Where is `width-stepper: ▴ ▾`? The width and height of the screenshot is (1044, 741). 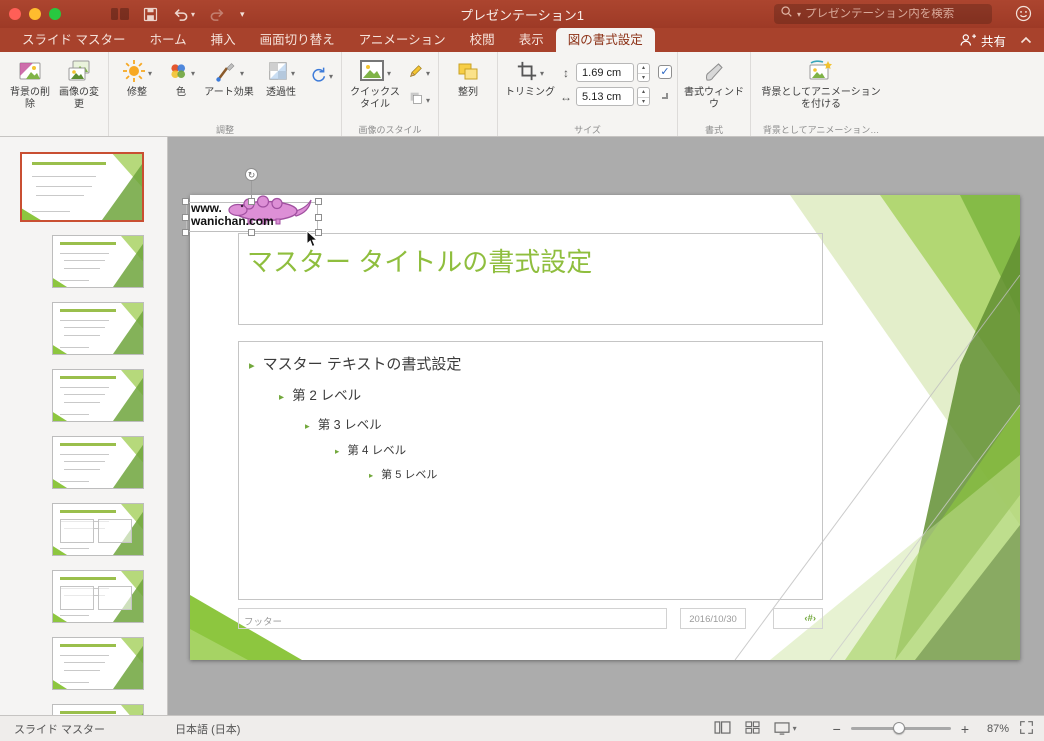 width-stepper: ▴ ▾ is located at coordinates (644, 97).